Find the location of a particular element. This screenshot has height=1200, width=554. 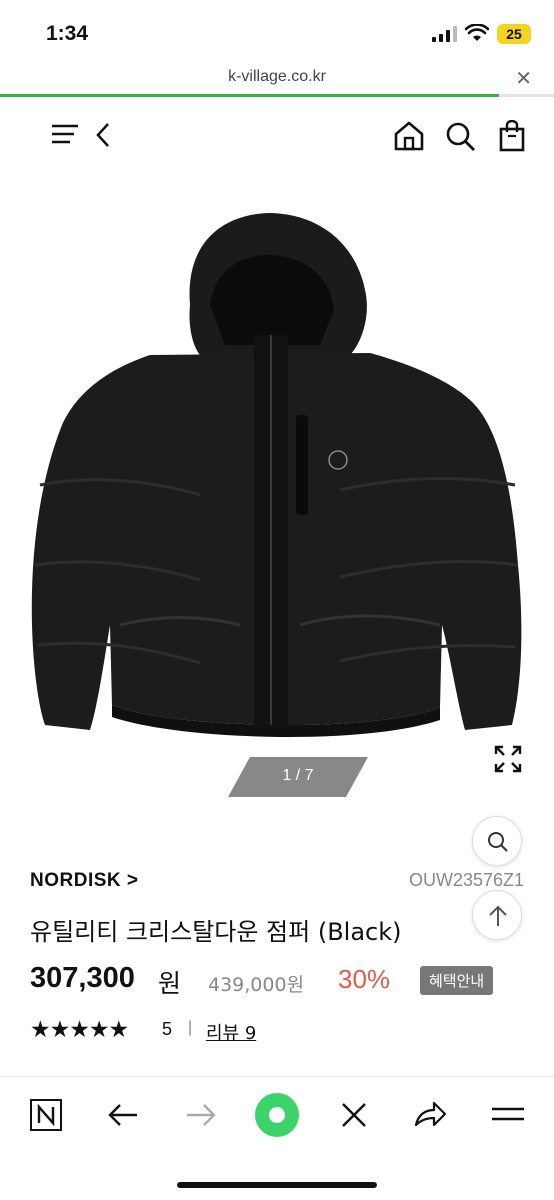

shopping-bag-icon is located at coordinates (512, 136).